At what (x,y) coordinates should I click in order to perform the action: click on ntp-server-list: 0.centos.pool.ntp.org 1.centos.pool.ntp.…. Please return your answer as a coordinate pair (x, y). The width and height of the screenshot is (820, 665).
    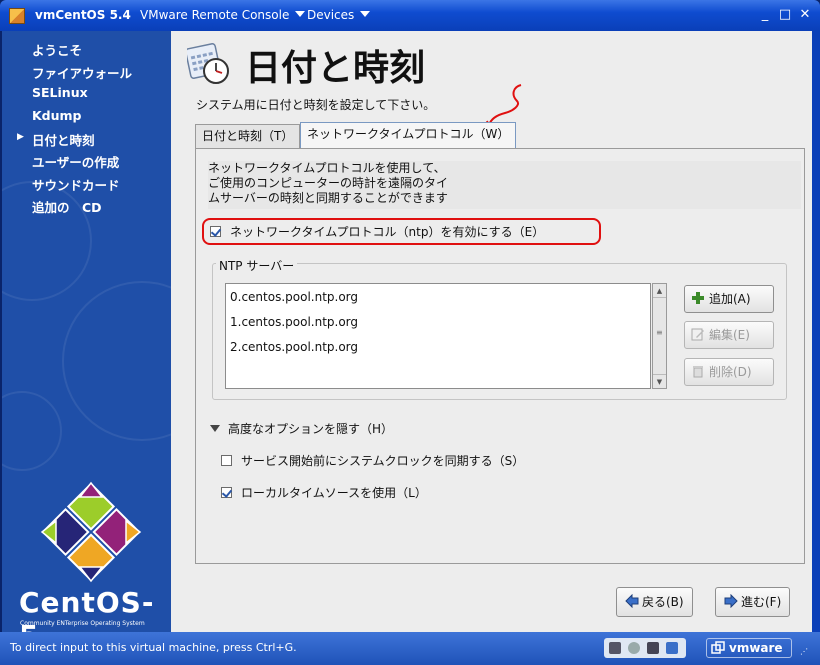
    Looking at the image, I should click on (438, 336).